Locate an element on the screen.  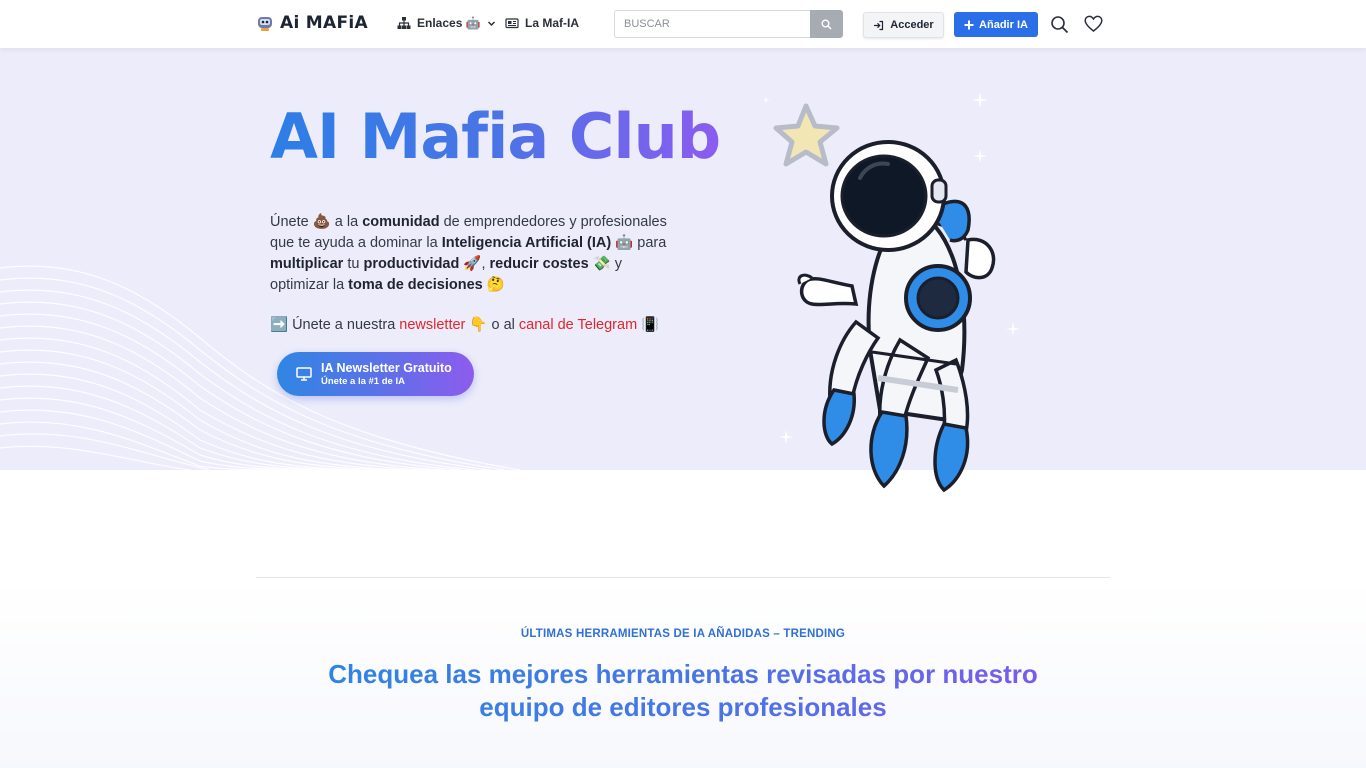
chevron-down-icon is located at coordinates (491, 23).